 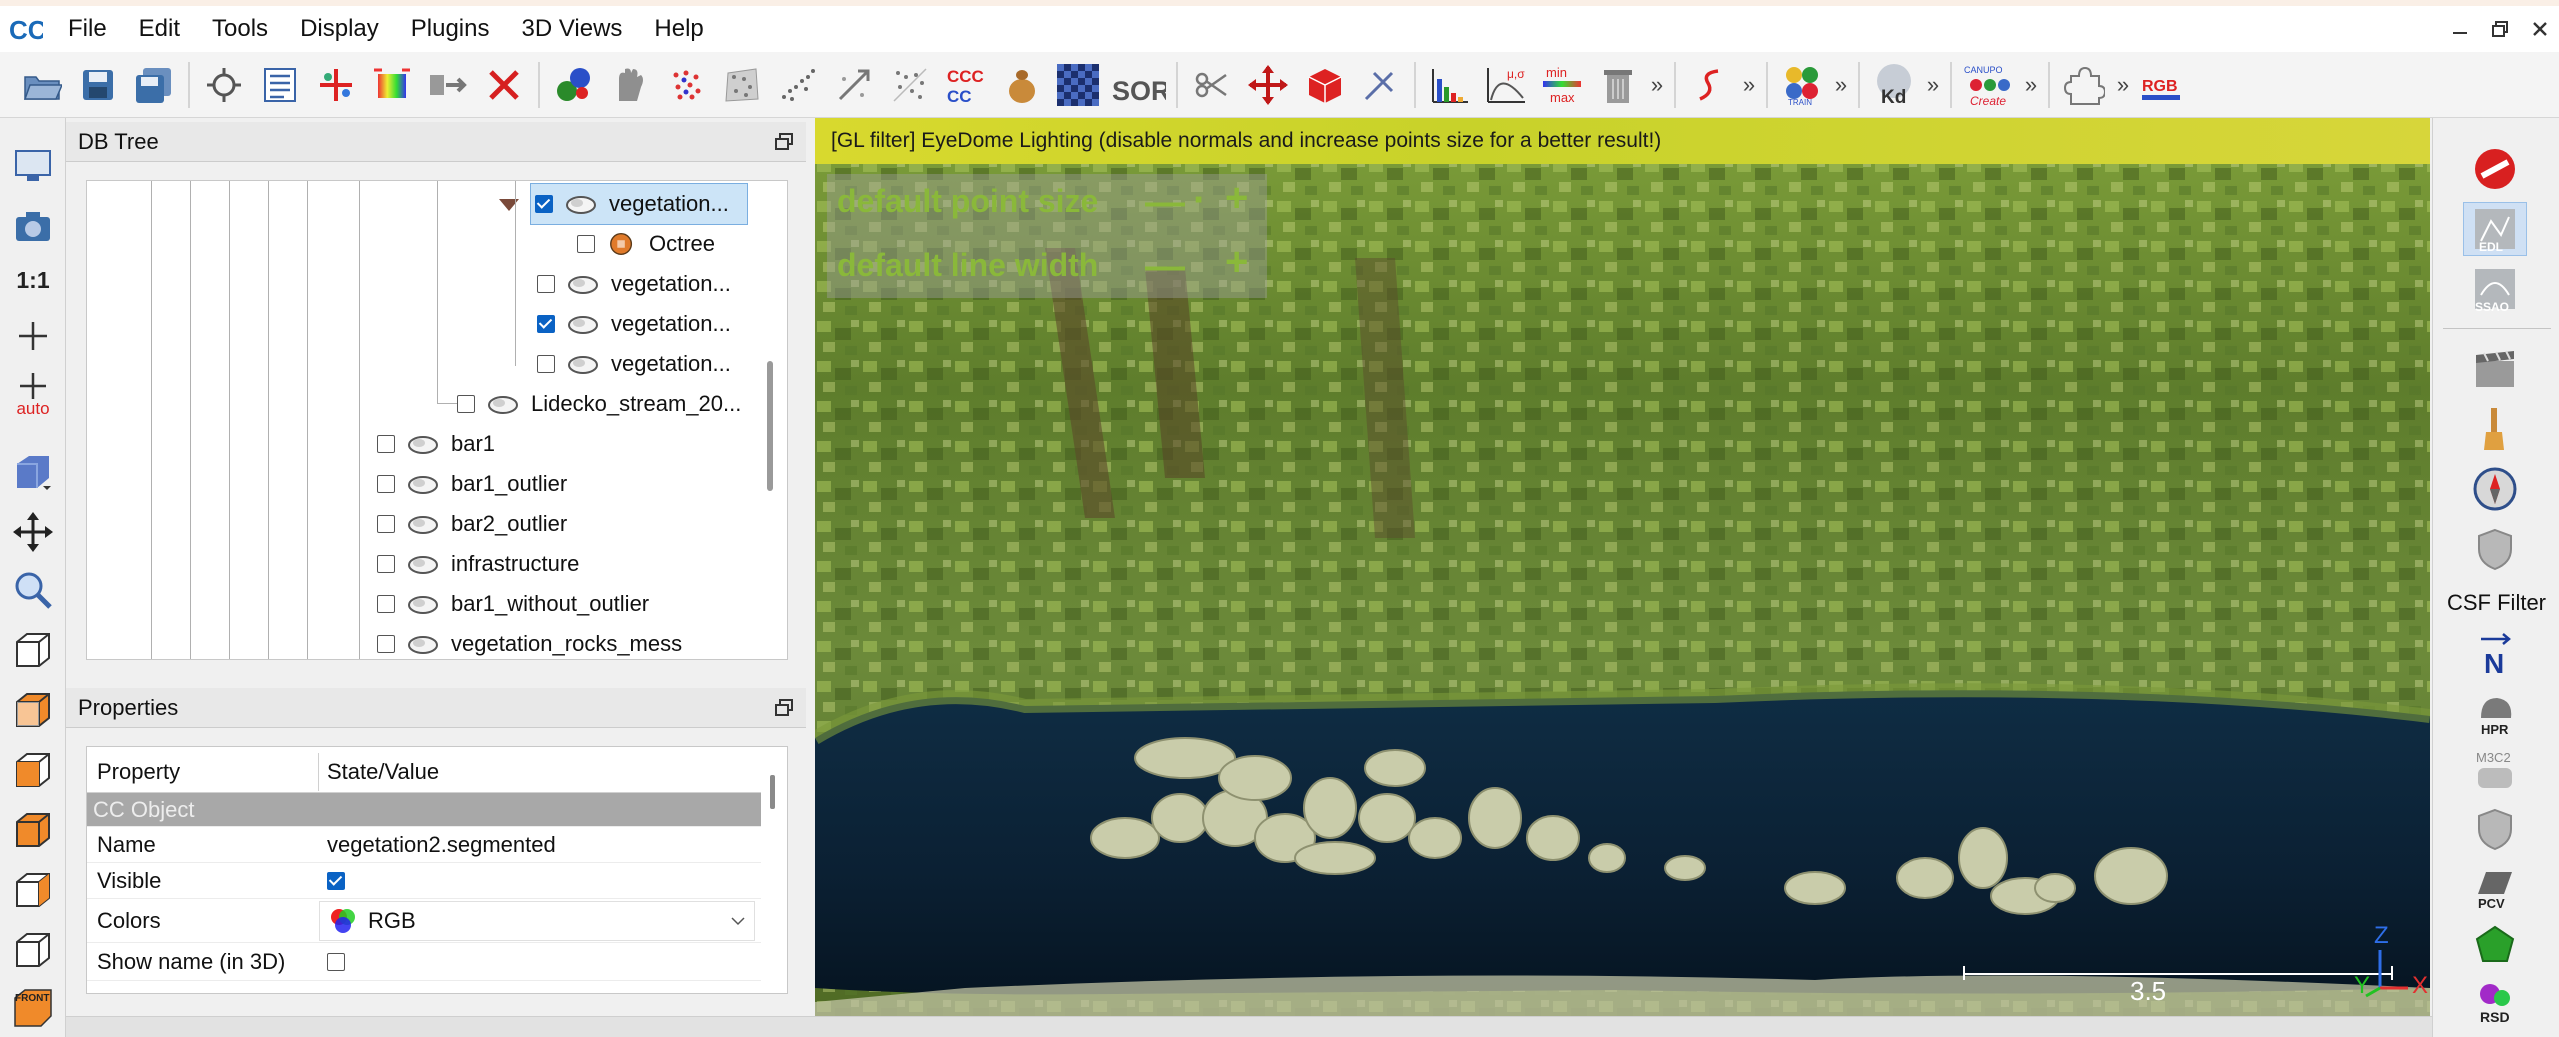 I want to click on sor-icon: SOR, so click(x=1138, y=85).